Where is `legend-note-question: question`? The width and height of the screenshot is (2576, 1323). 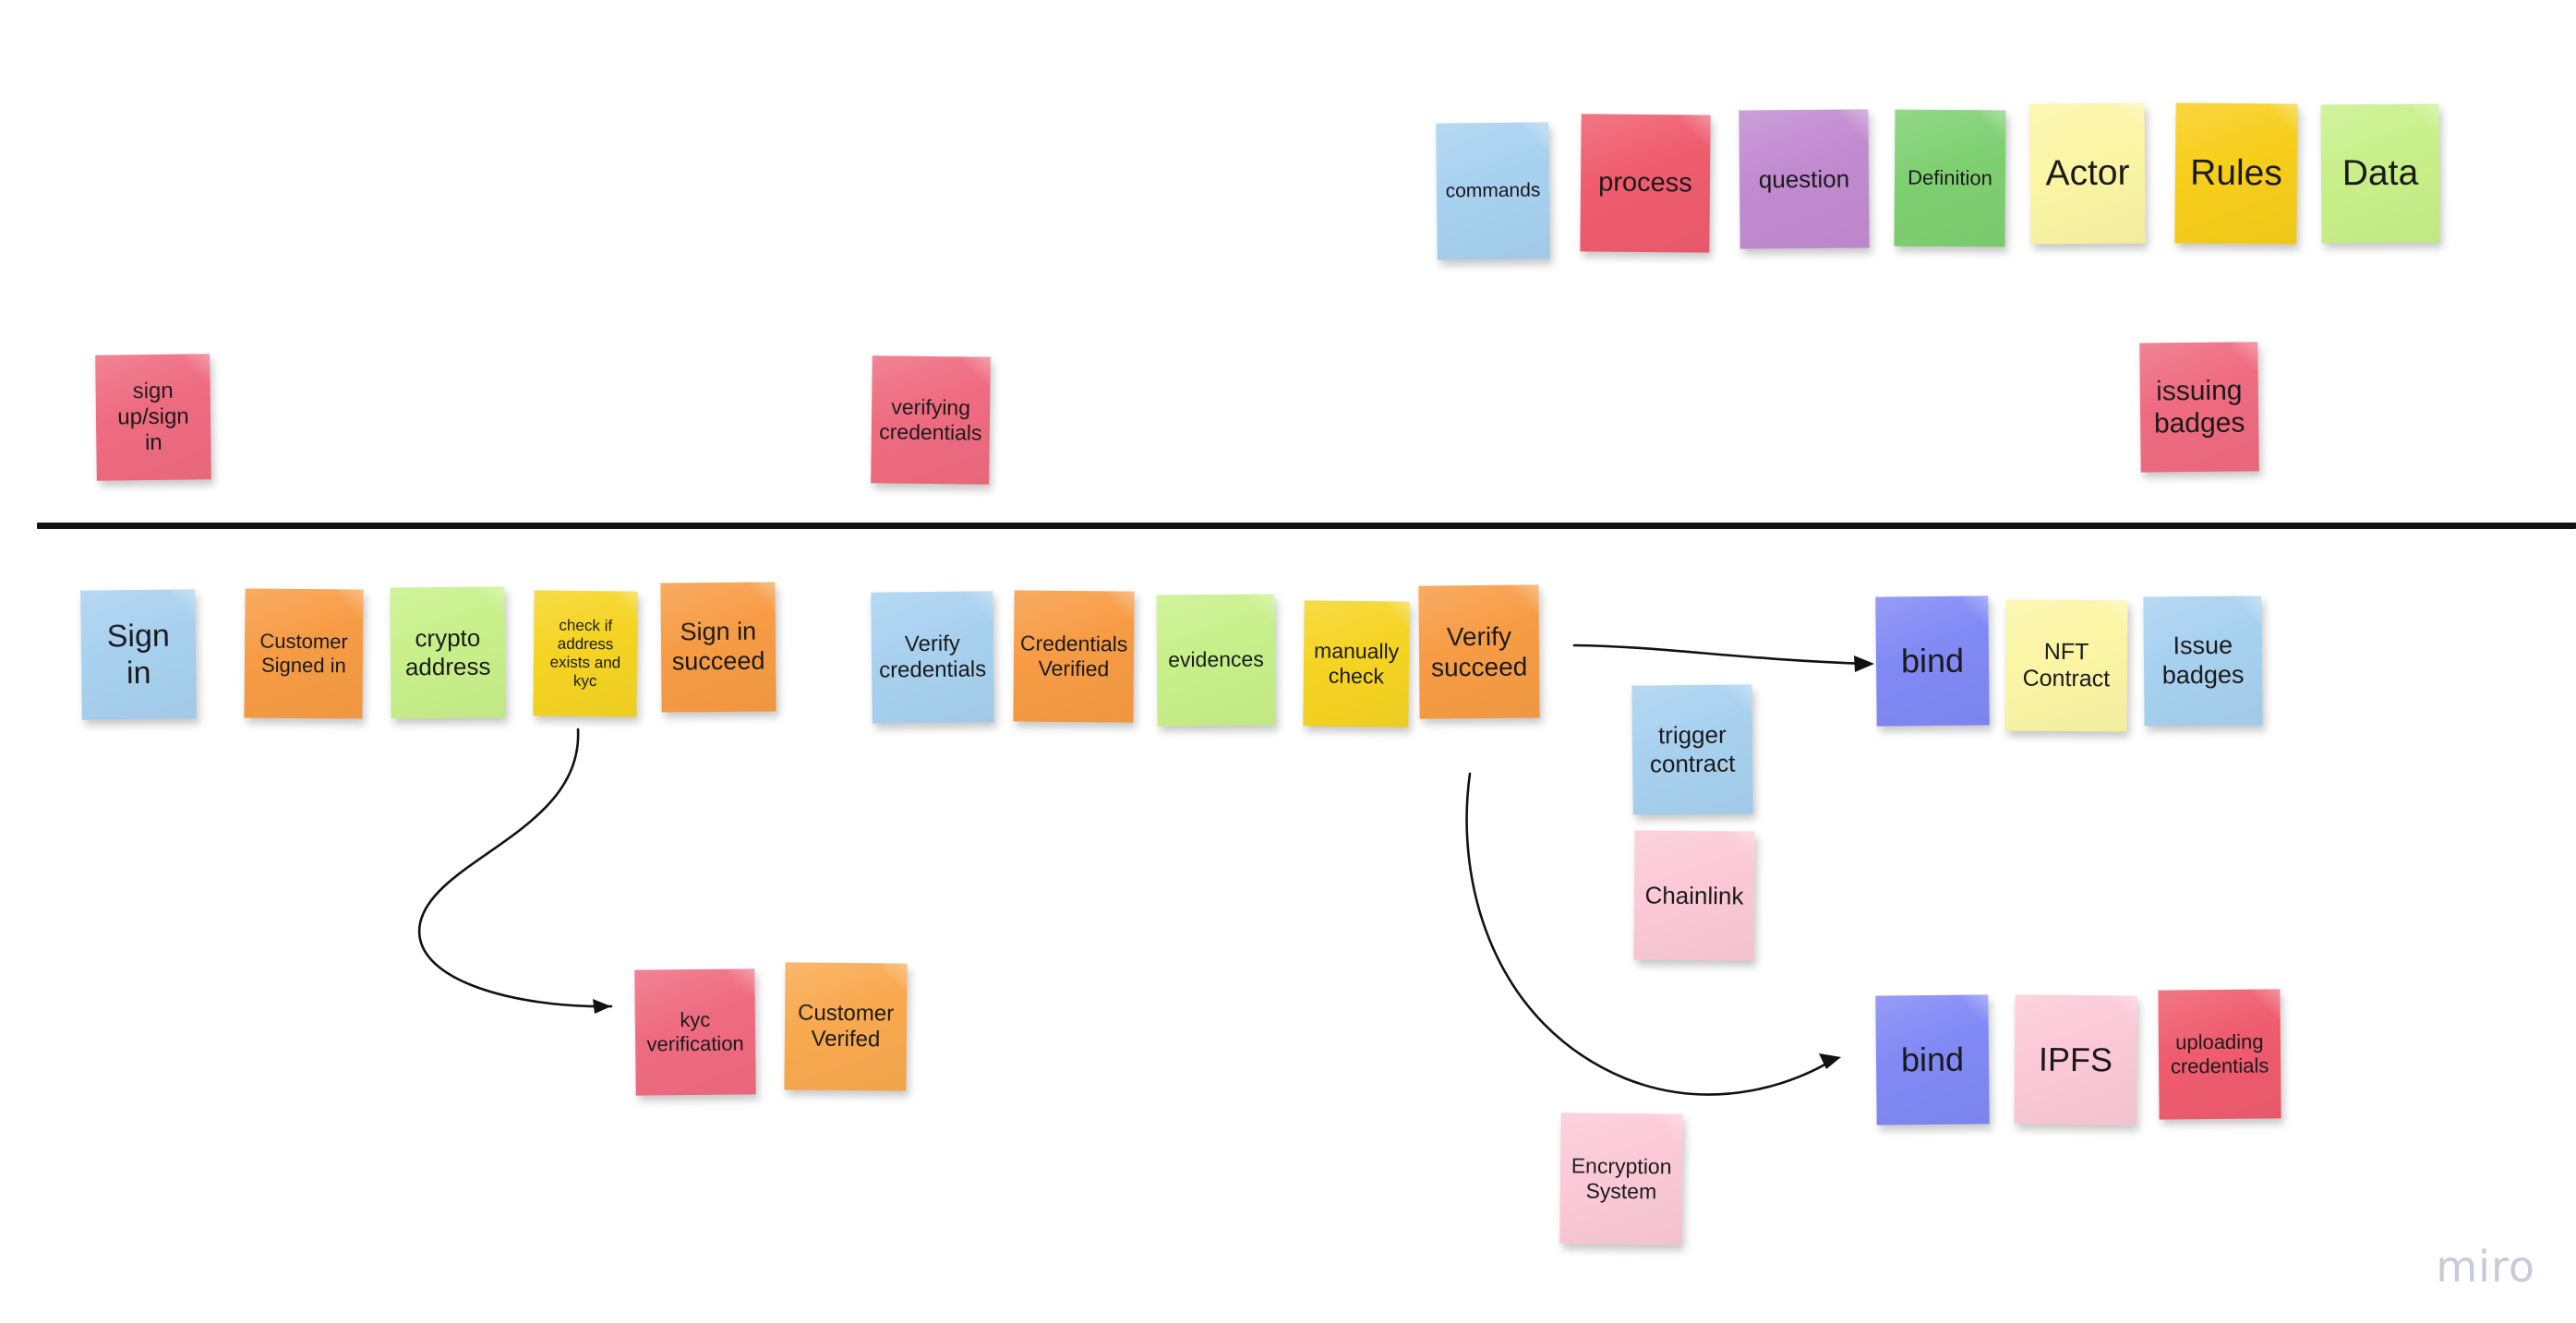 legend-note-question: question is located at coordinates (1804, 179).